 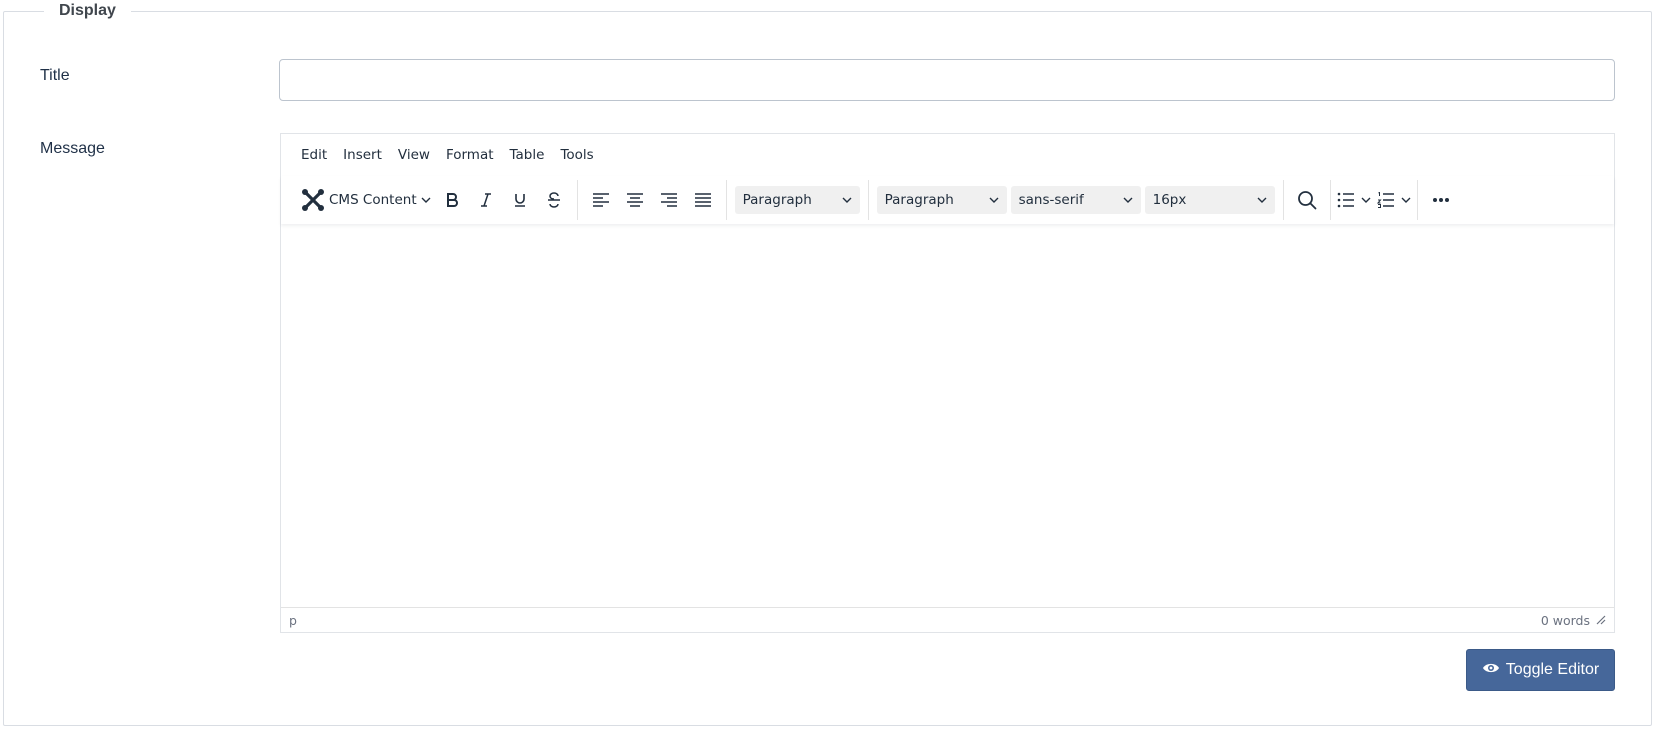 I want to click on block-format-select: Paragraph, so click(x=797, y=200).